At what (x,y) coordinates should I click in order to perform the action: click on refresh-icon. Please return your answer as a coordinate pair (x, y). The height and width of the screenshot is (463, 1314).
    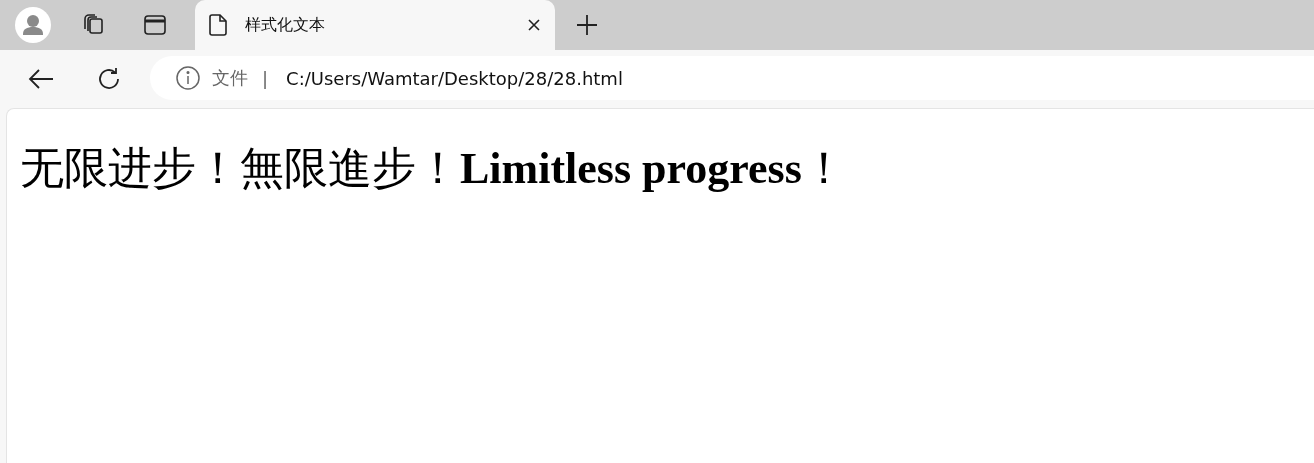
    Looking at the image, I should click on (109, 79).